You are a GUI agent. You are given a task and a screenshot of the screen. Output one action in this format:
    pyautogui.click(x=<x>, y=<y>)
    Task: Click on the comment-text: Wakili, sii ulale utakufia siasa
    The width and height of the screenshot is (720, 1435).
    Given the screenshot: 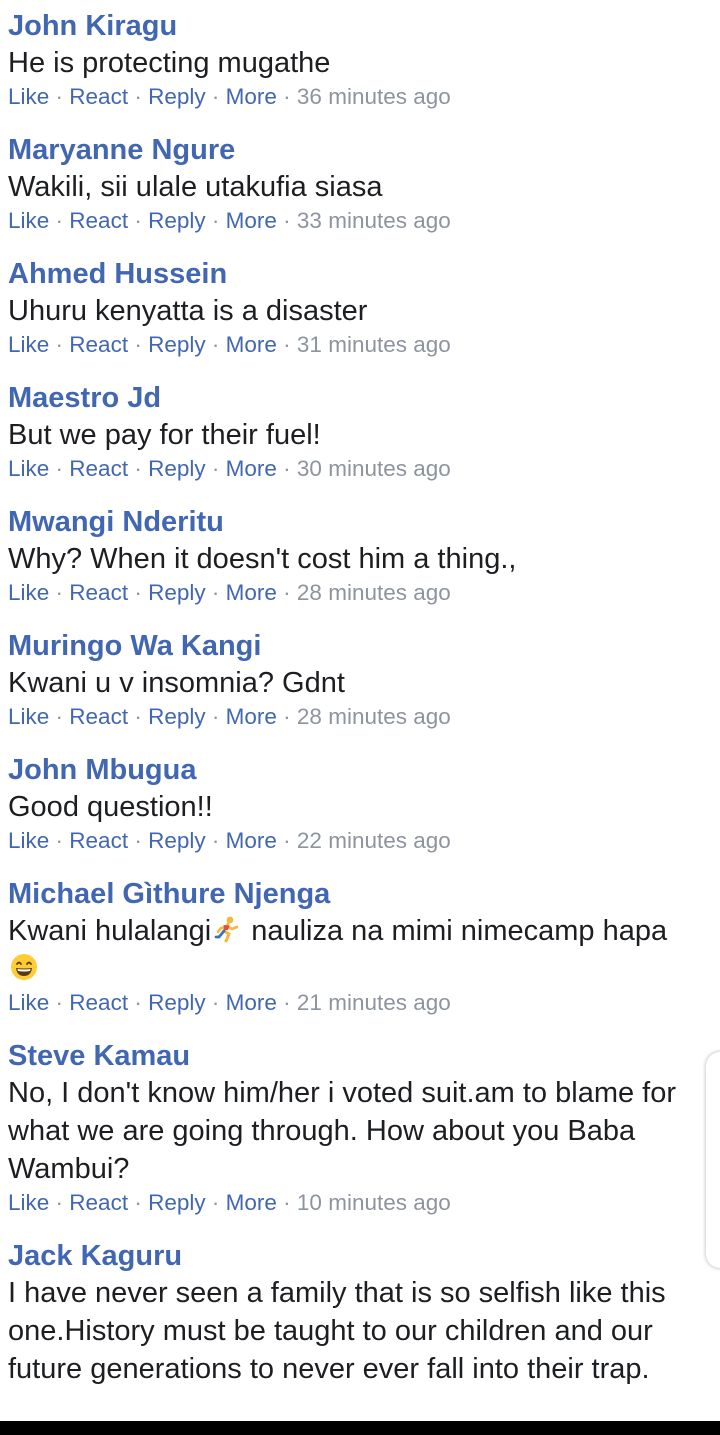 What is the action you would take?
    pyautogui.click(x=195, y=187)
    